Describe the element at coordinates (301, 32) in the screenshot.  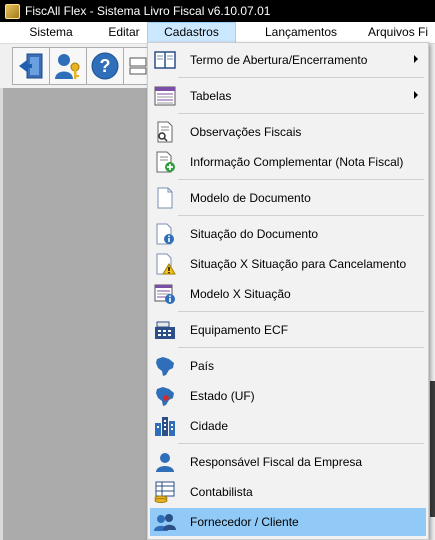
I see `menu-lancamentos: Lançamentos` at that location.